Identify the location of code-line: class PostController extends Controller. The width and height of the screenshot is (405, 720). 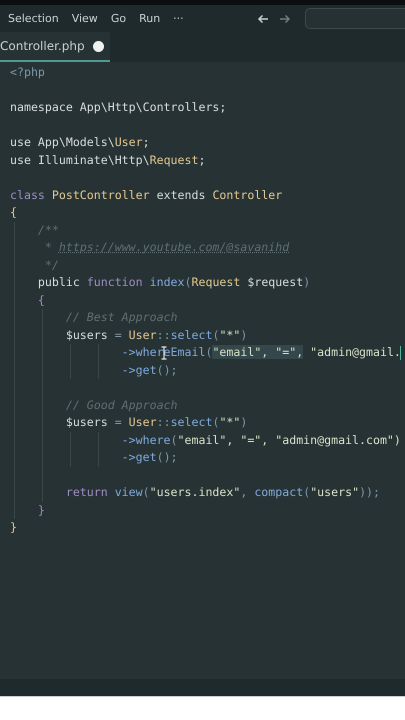
(146, 195).